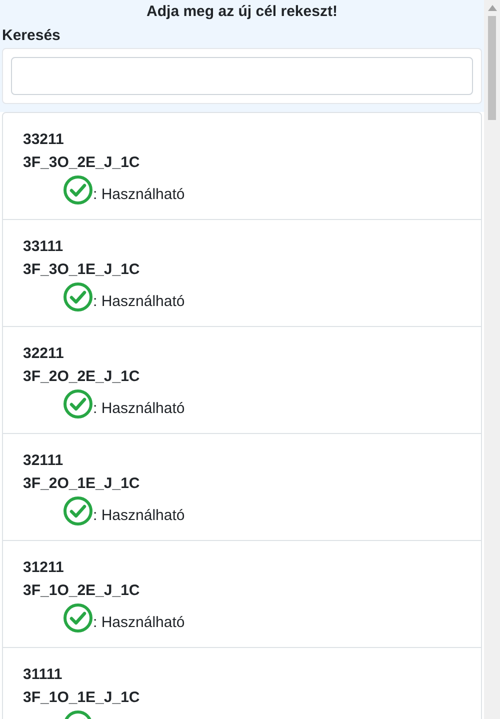 Image resolution: width=500 pixels, height=719 pixels. I want to click on item-number: 31111, so click(42, 675).